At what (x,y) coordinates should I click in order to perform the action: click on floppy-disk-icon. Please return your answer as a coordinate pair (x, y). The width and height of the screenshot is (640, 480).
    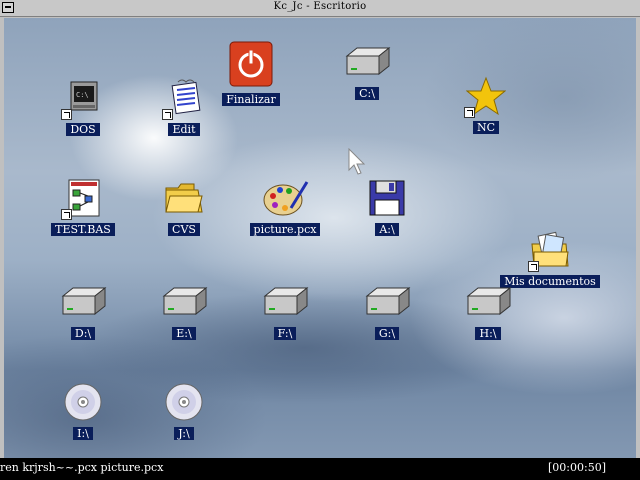
    Looking at the image, I should click on (387, 198).